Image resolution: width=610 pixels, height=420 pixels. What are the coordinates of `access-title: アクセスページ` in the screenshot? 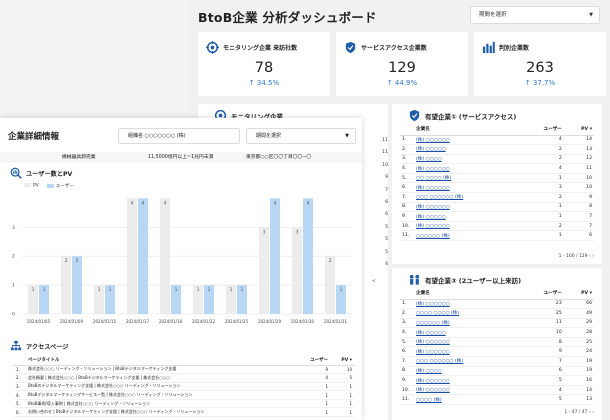 It's located at (47, 347).